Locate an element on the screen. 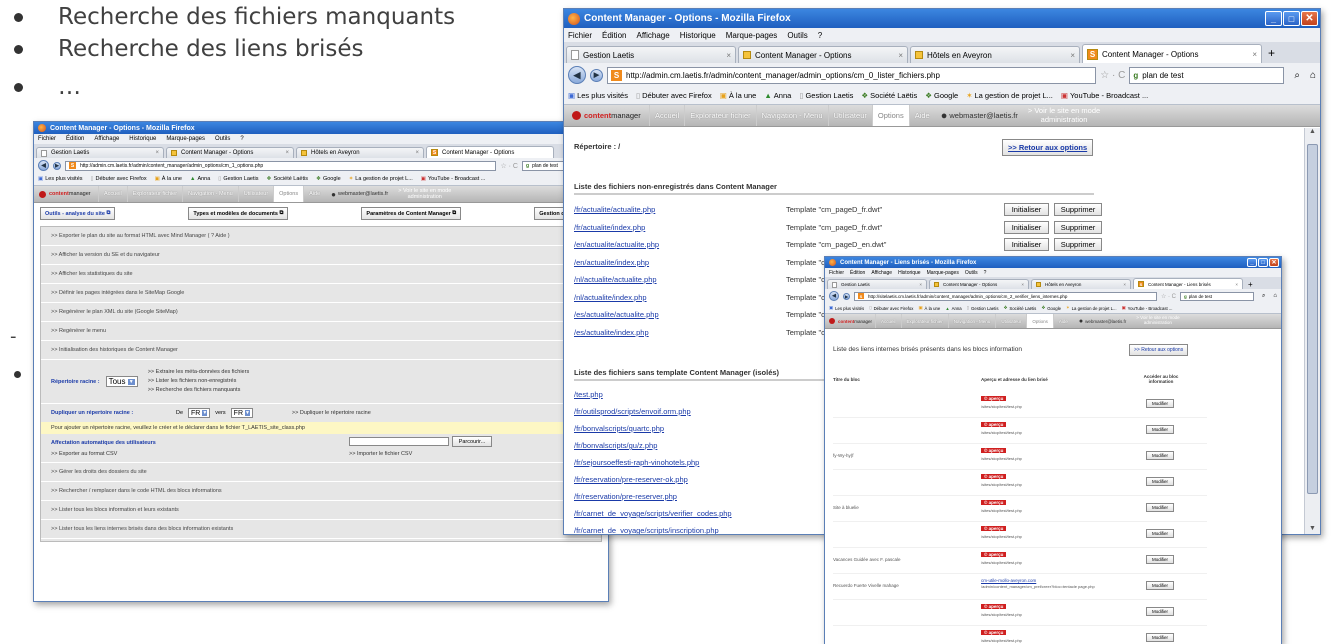 The width and height of the screenshot is (1335, 644). cm-nav-explorateur: Explorateur fichier is located at coordinates (154, 194).